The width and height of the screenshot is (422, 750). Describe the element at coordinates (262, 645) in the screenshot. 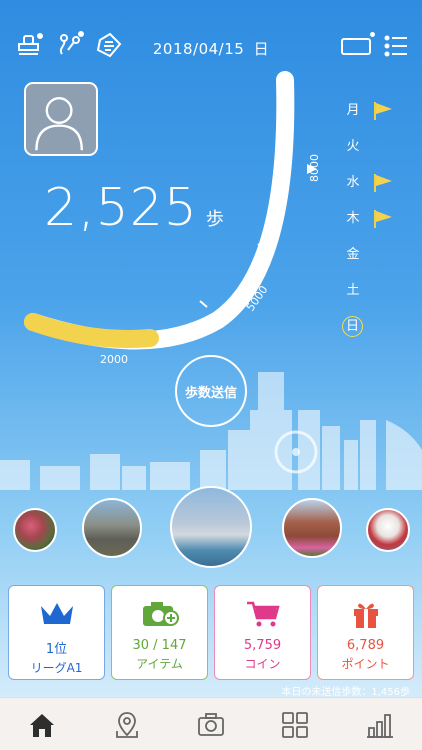

I see `coins-value: 5,759` at that location.